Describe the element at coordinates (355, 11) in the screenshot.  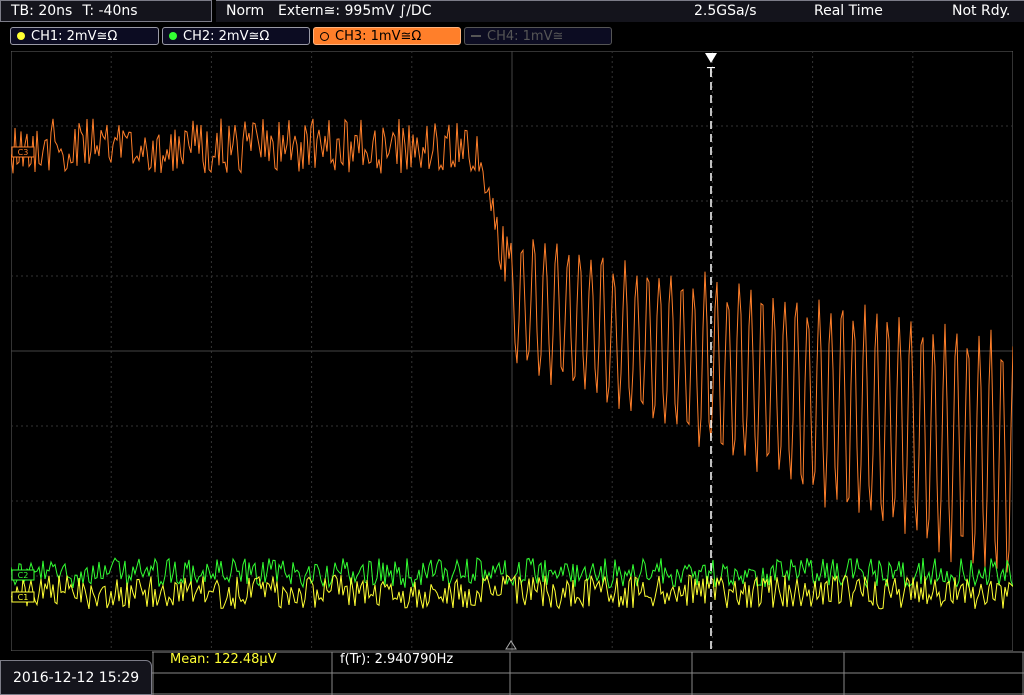
I see `trigger-source-label: Extern≅: 995mV ∫/DC` at that location.